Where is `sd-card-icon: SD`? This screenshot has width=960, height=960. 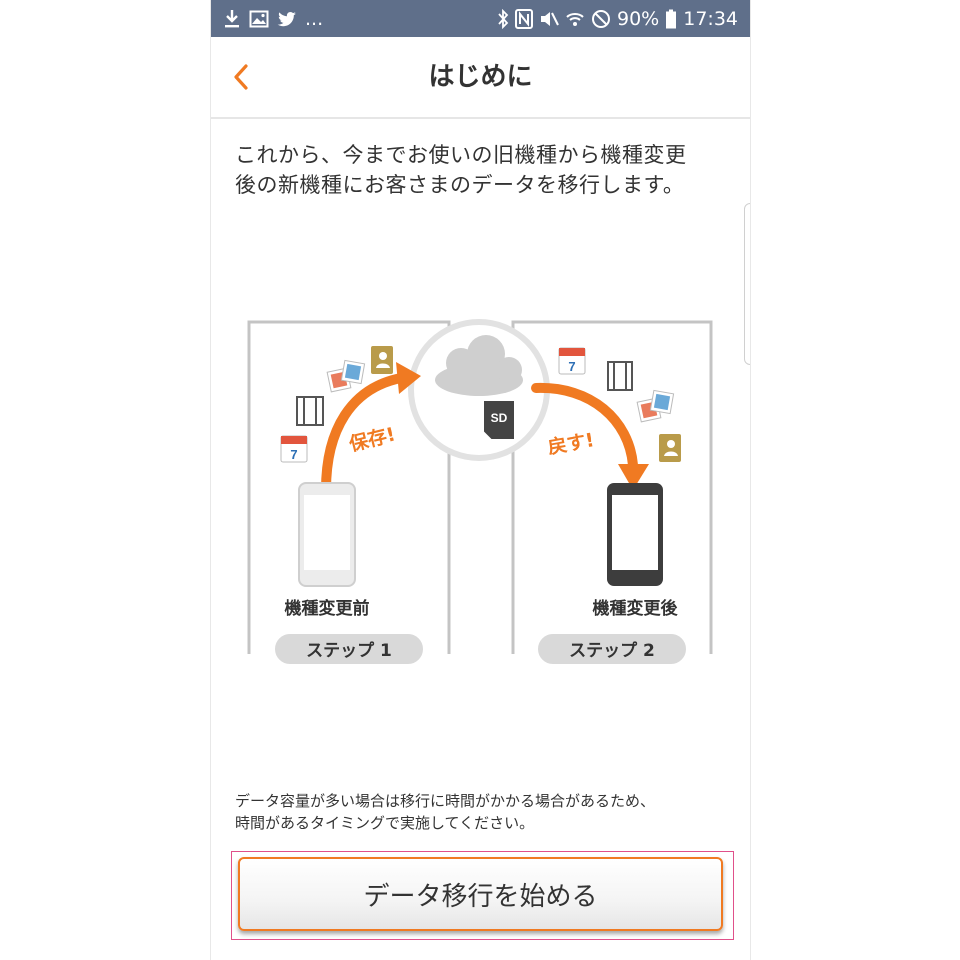 sd-card-icon: SD is located at coordinates (499, 420).